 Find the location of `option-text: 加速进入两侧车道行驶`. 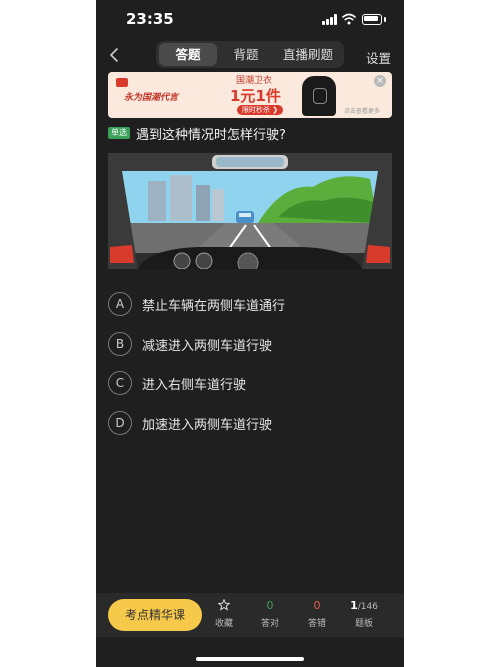

option-text: 加速进入两侧车道行驶 is located at coordinates (207, 425).